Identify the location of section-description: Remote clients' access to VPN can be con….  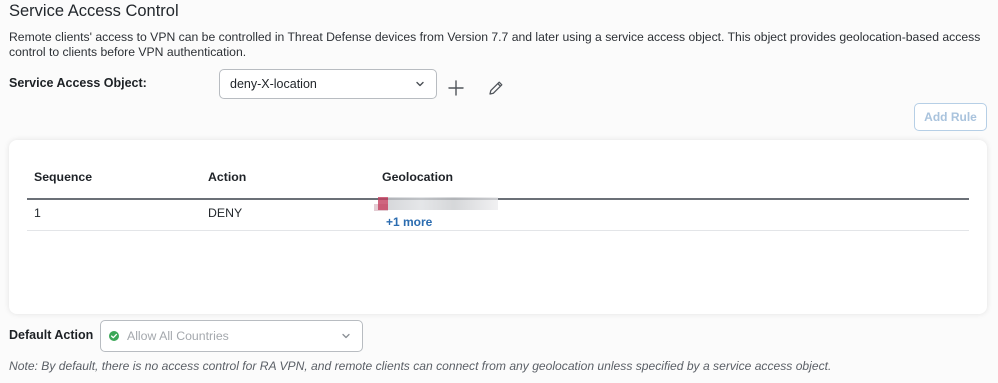
(495, 44).